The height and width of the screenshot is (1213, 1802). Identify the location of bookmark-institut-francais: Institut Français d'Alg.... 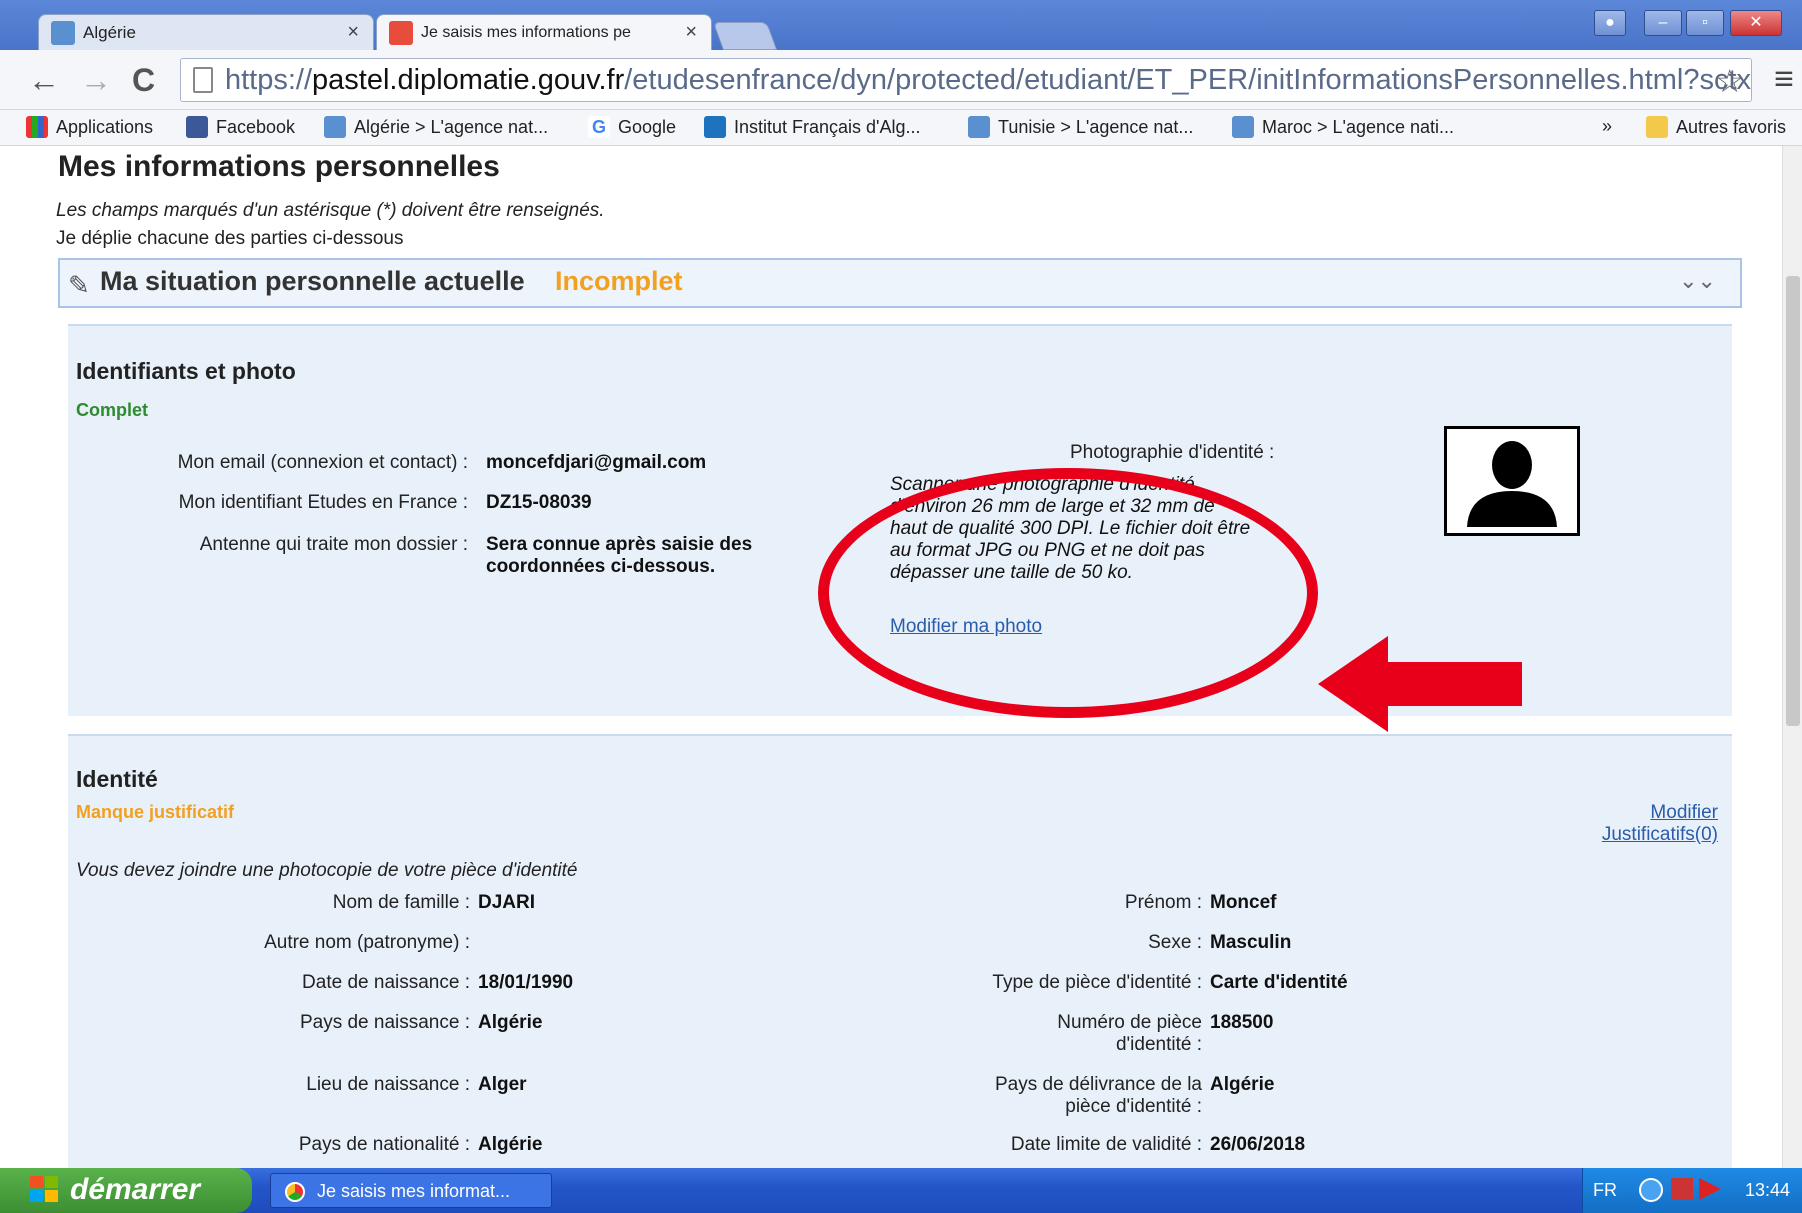
(812, 127).